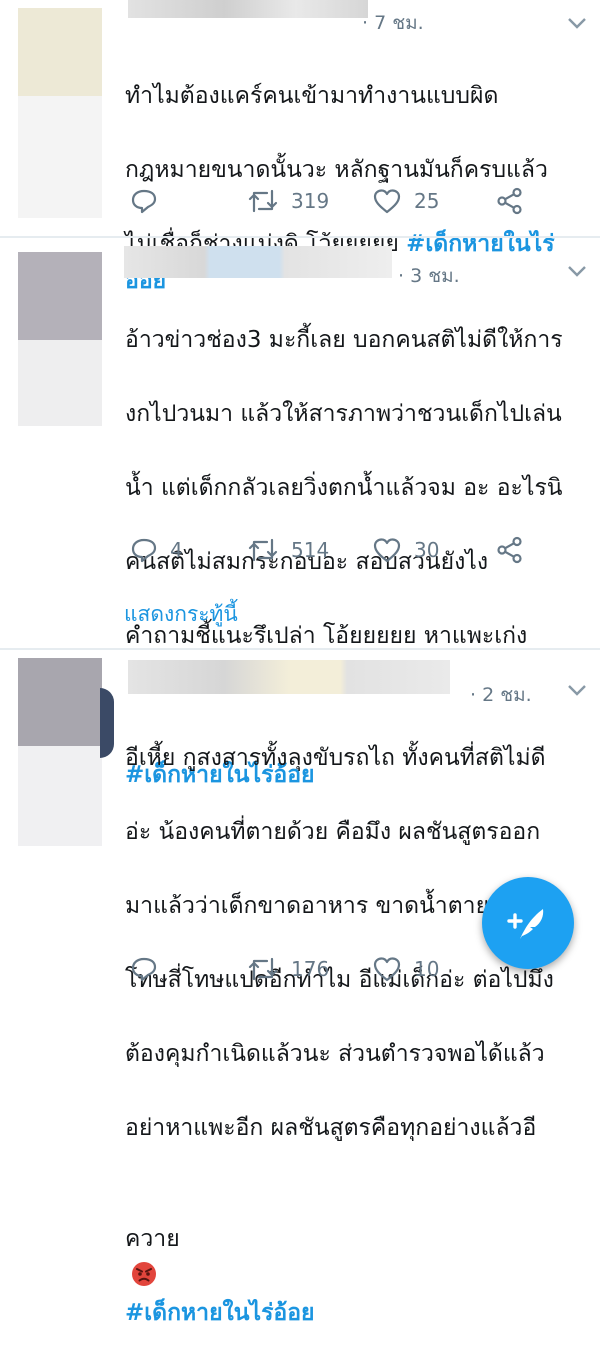 Image resolution: width=600 pixels, height=1369 pixels. What do you see at coordinates (335, 1054) in the screenshot?
I see `text-line: ต้องคุมกำเนิดแล้วนะ ส่วนตำรวจพอได้แล้ว` at bounding box center [335, 1054].